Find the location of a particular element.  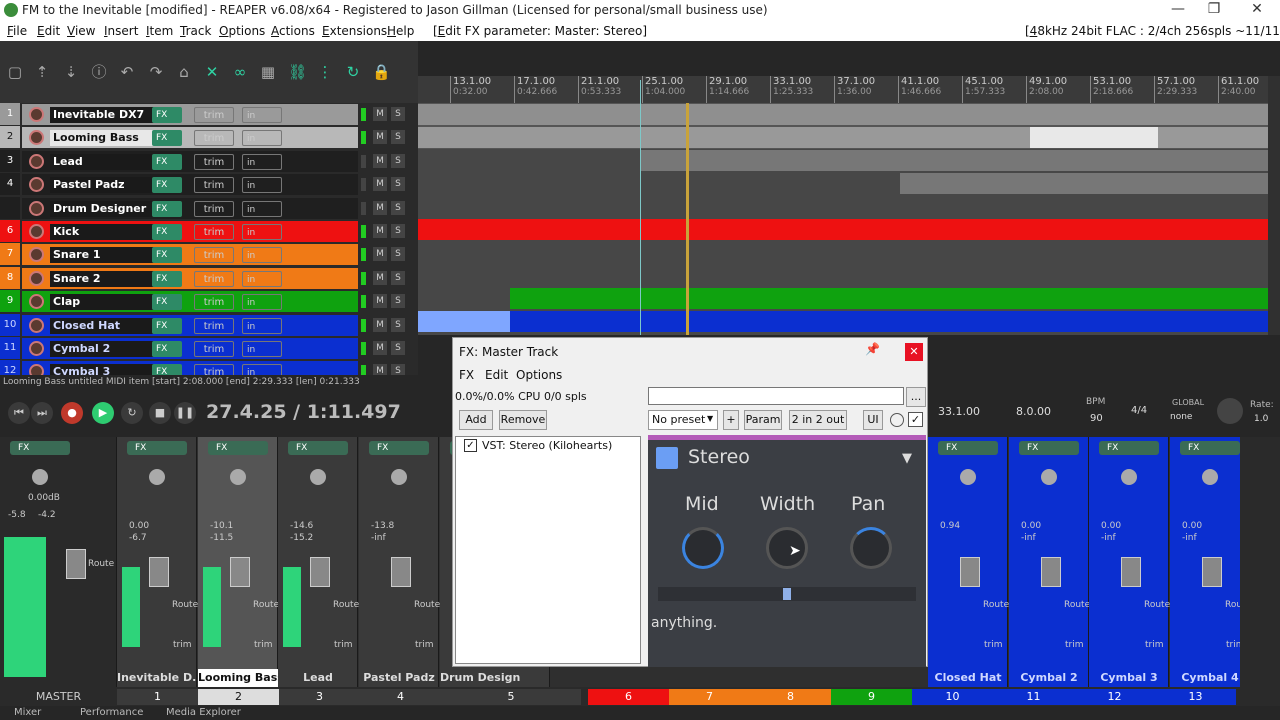

tab-mixer: Mixer is located at coordinates (27, 712).